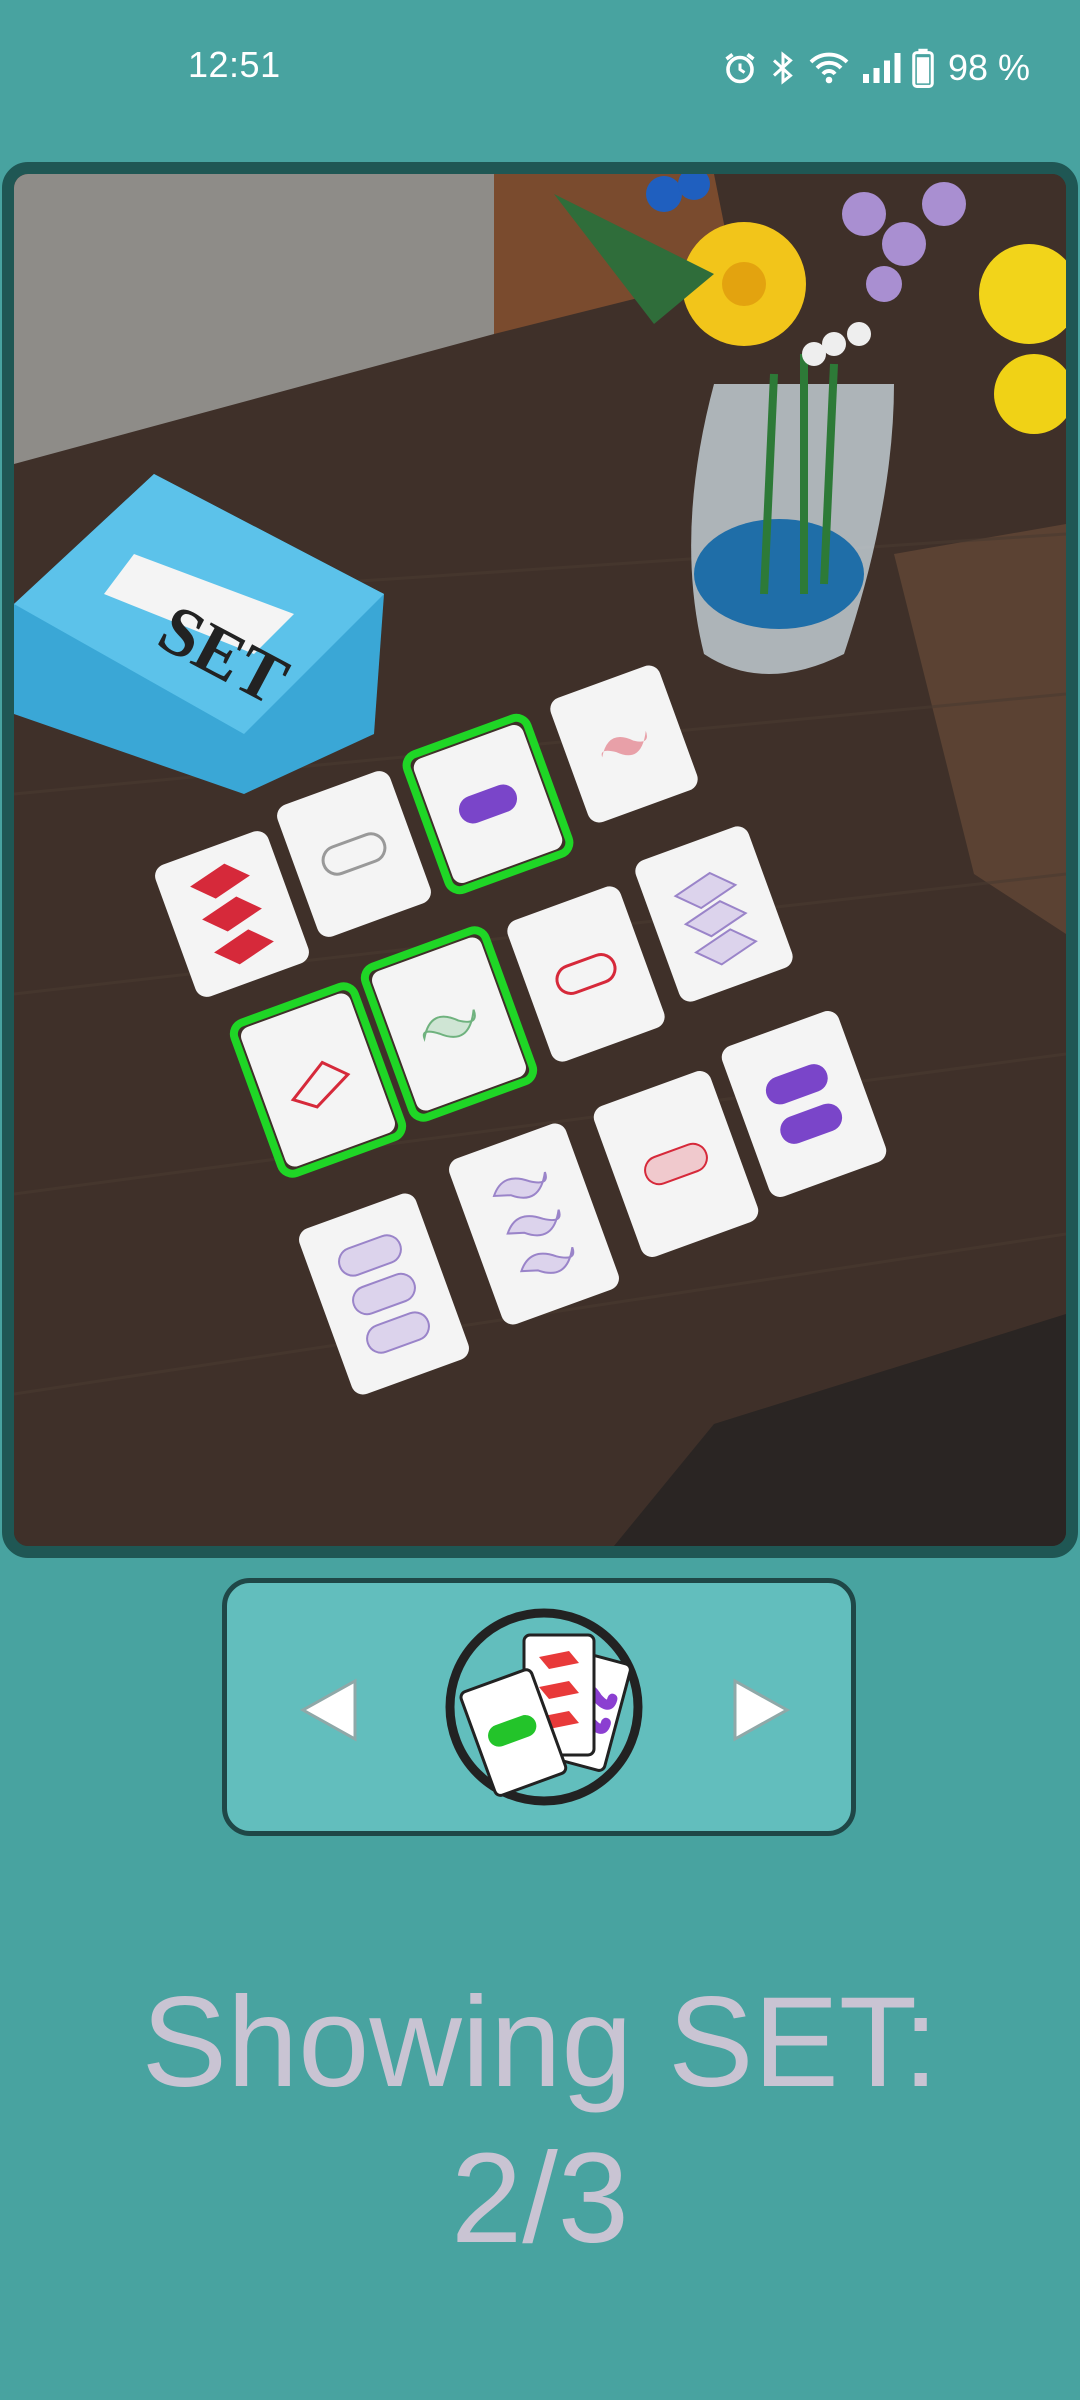 The height and width of the screenshot is (2400, 1080). Describe the element at coordinates (988, 67) in the screenshot. I see `battery-percent: 98 %` at that location.